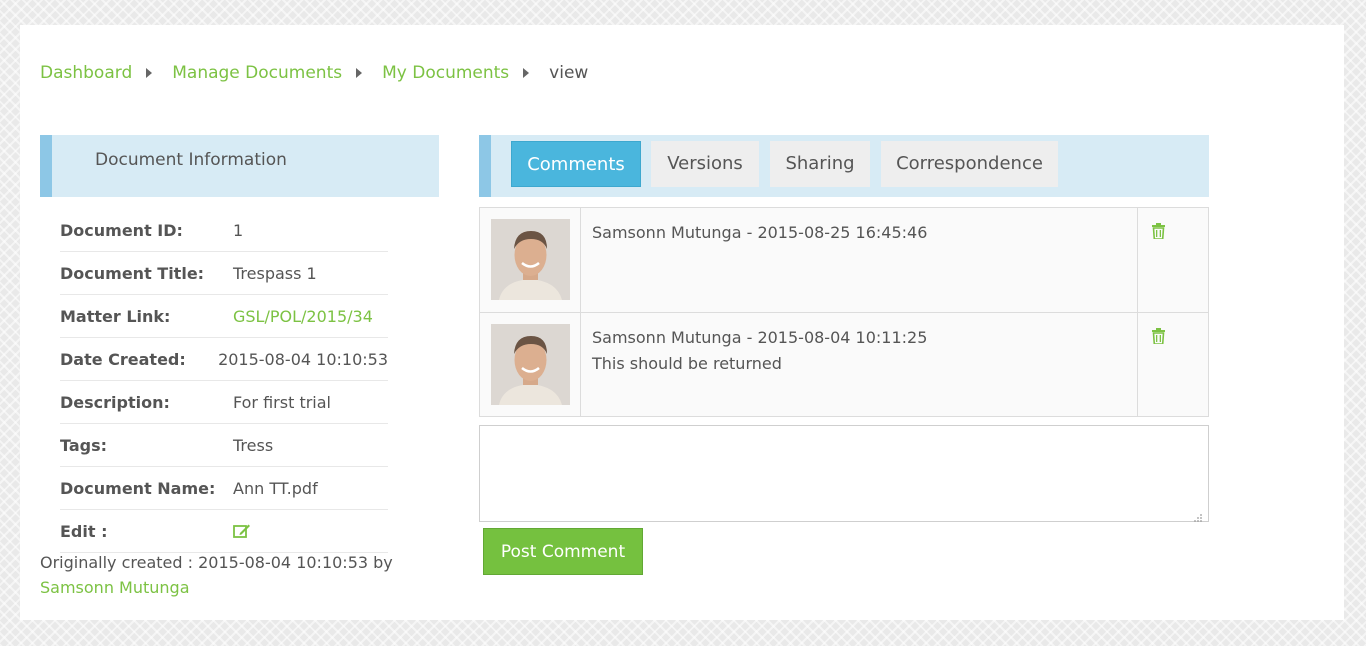 This screenshot has height=646, width=1366. What do you see at coordinates (121, 230) in the screenshot?
I see `info-label: Document ID:` at bounding box center [121, 230].